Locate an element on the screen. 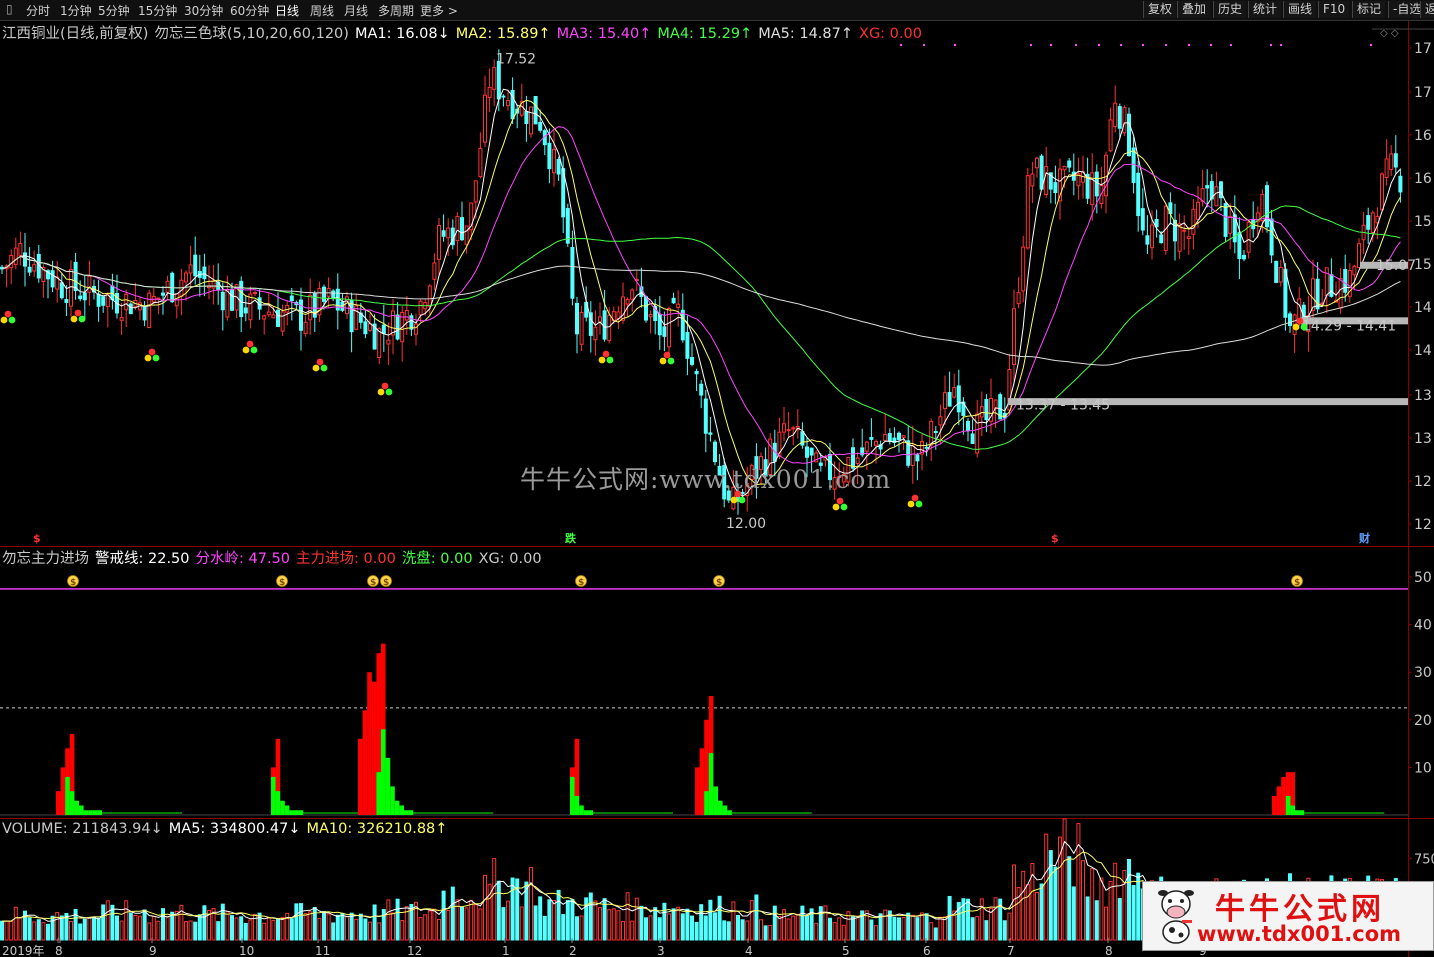 The image size is (1434, 957). ma2-value: MA2: 15.89↑ is located at coordinates (503, 34).